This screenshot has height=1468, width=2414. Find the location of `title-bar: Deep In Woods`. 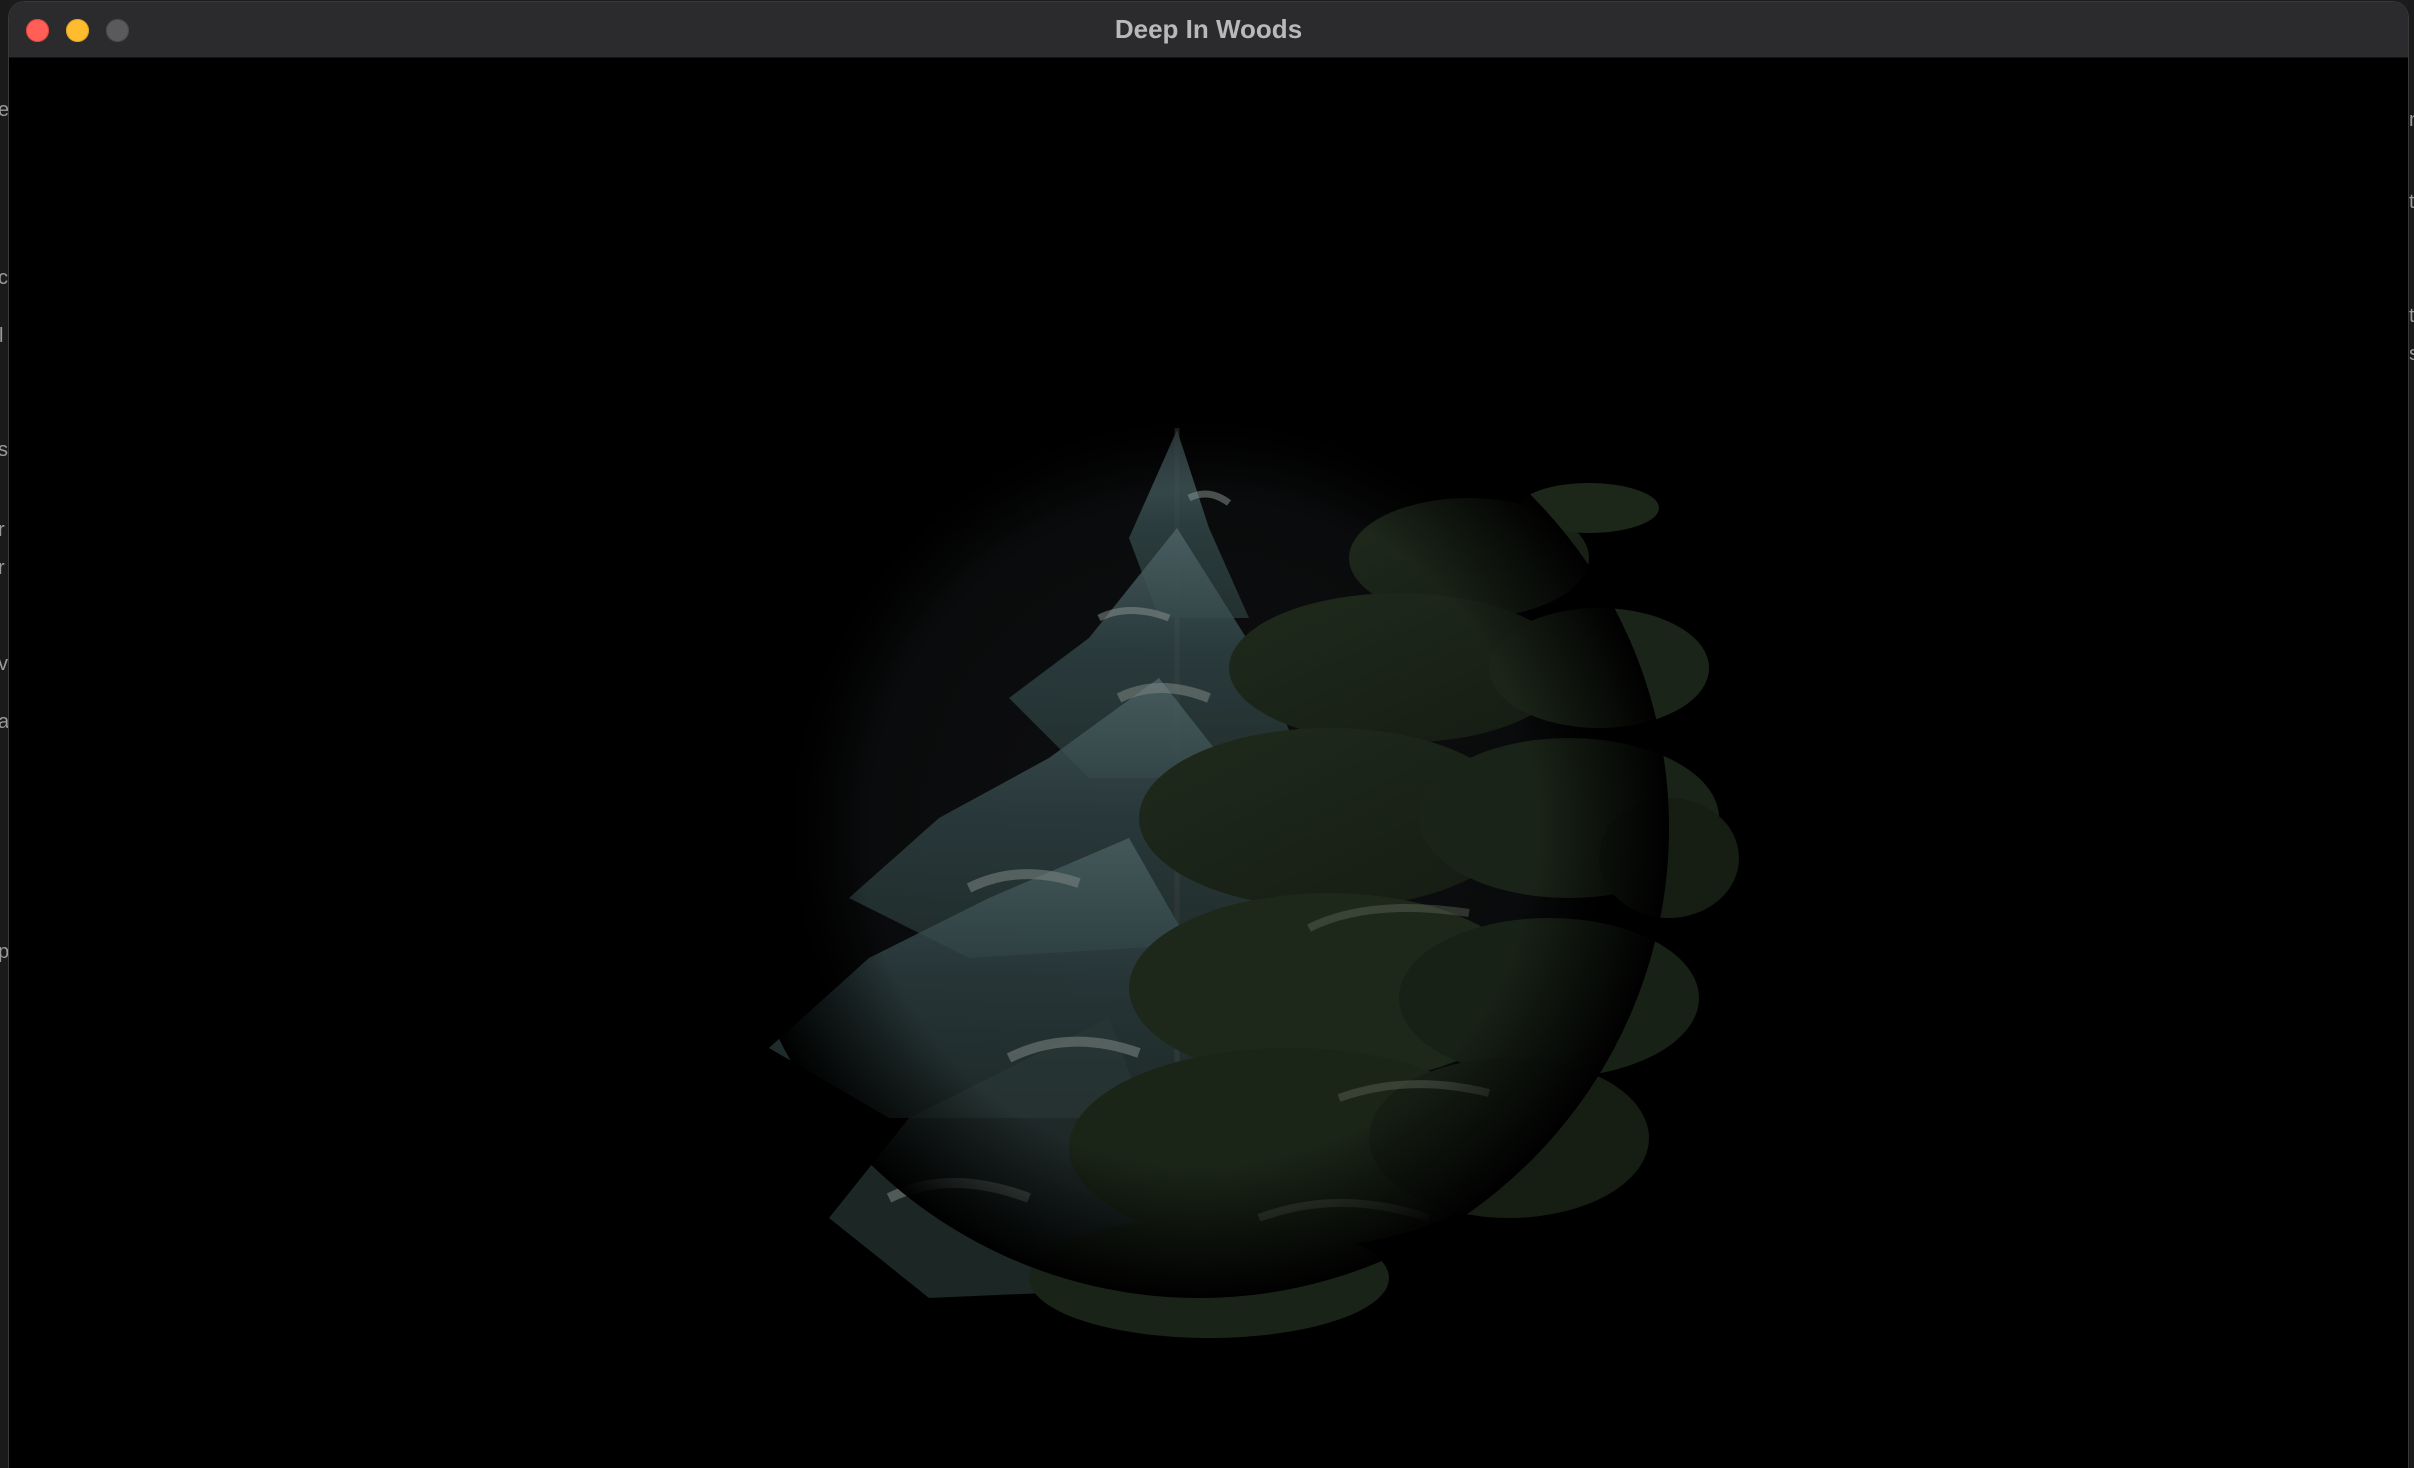

title-bar: Deep In Woods is located at coordinates (1208, 30).